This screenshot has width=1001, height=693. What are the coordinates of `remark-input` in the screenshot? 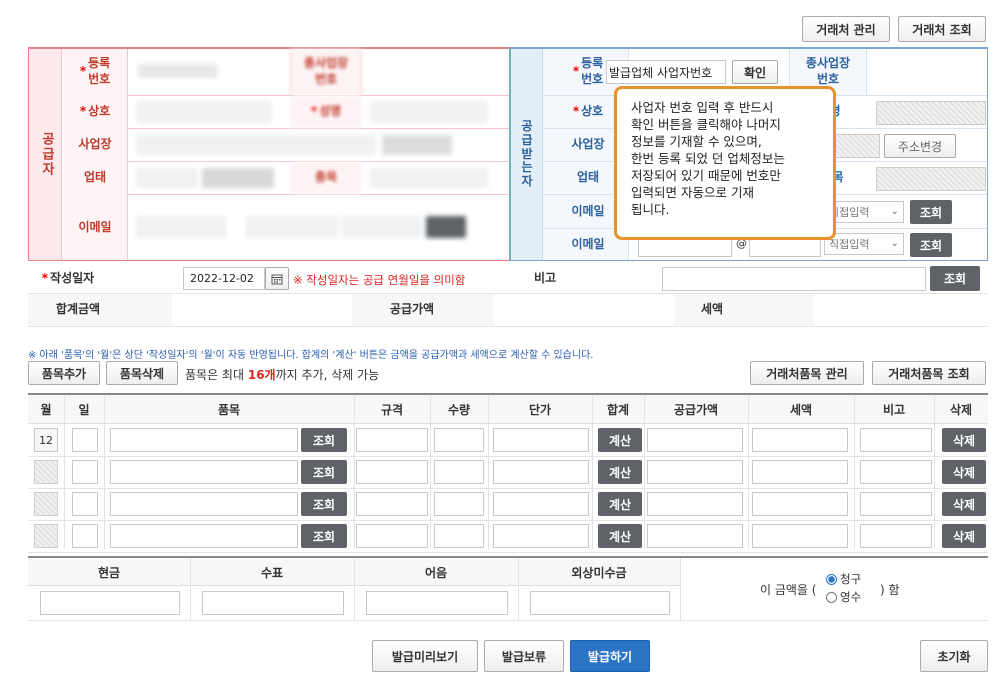 It's located at (794, 279).